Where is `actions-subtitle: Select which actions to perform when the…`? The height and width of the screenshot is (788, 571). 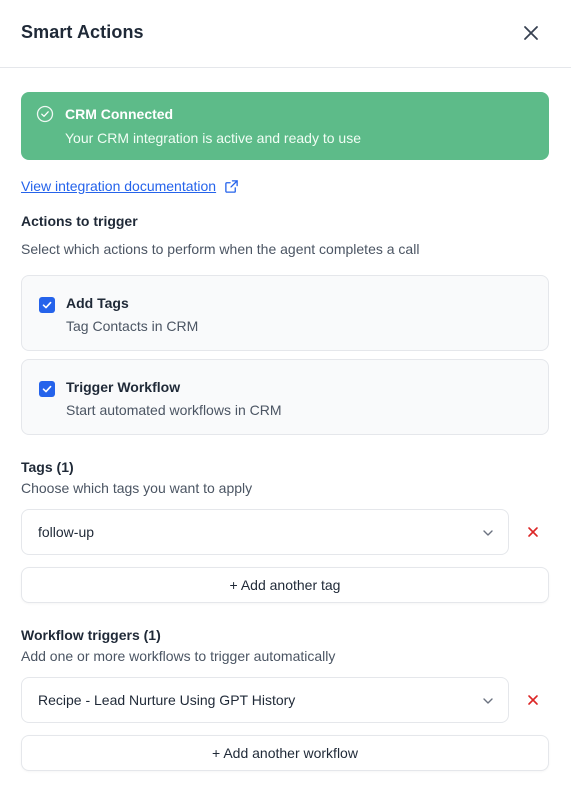 actions-subtitle: Select which actions to perform when the… is located at coordinates (220, 249).